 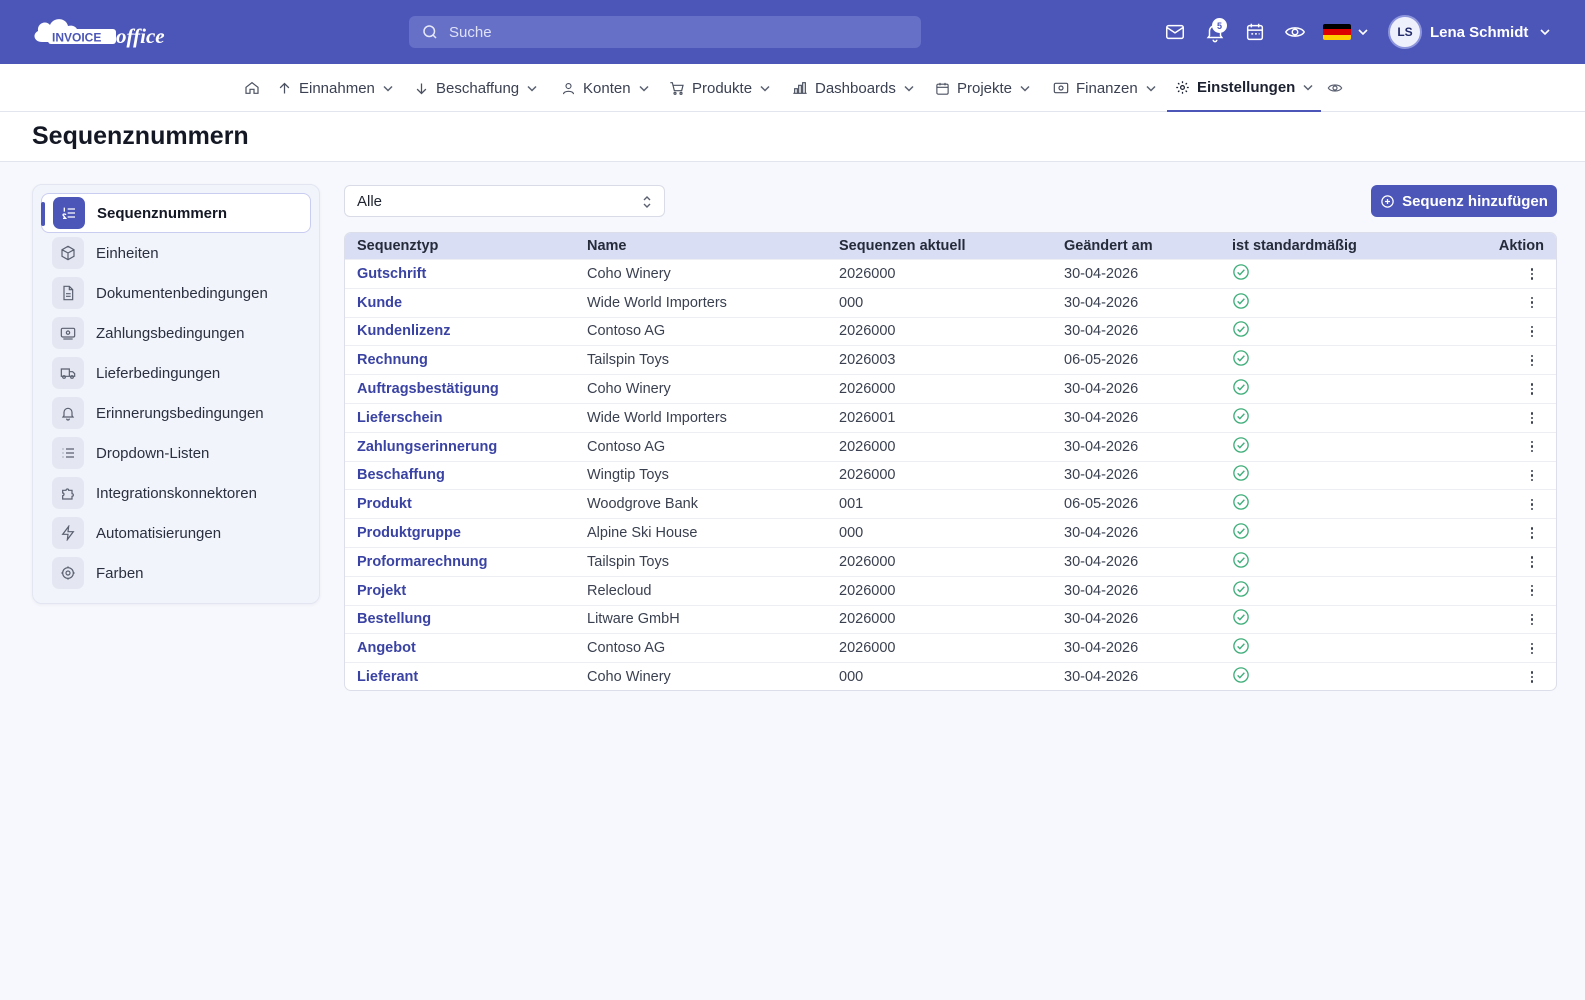 I want to click on cell-sequence-type-link: Lieferschein, so click(x=466, y=418).